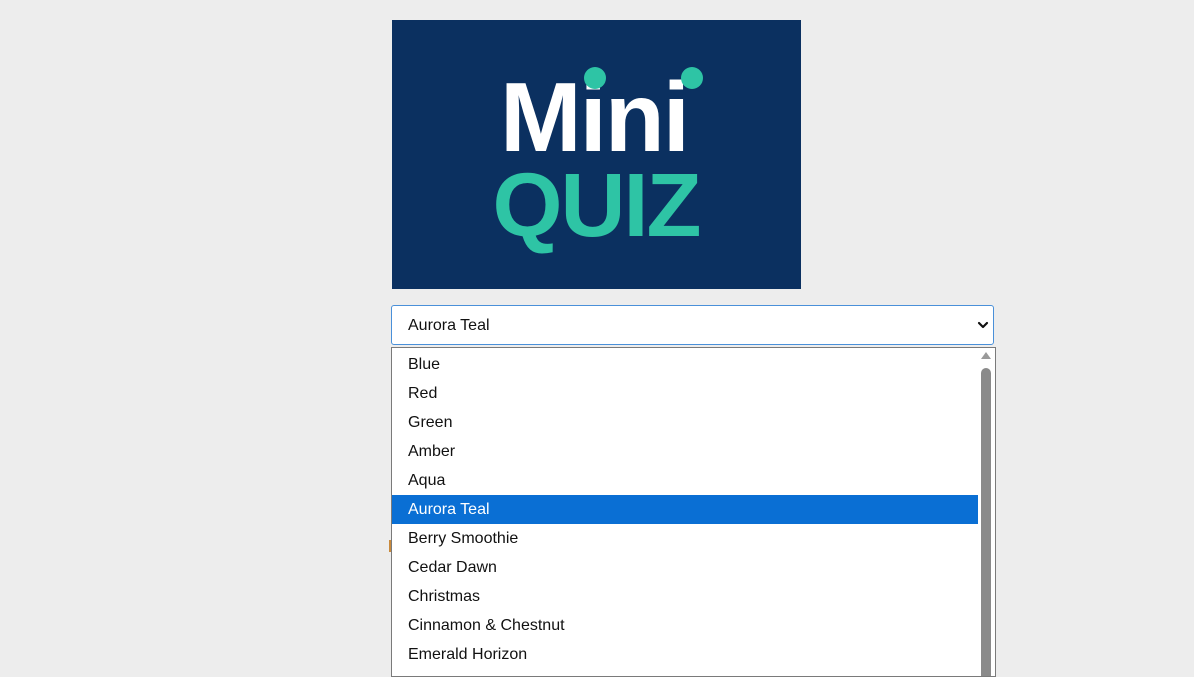 This screenshot has height=677, width=1194. I want to click on chevron-down-icon, so click(983, 325).